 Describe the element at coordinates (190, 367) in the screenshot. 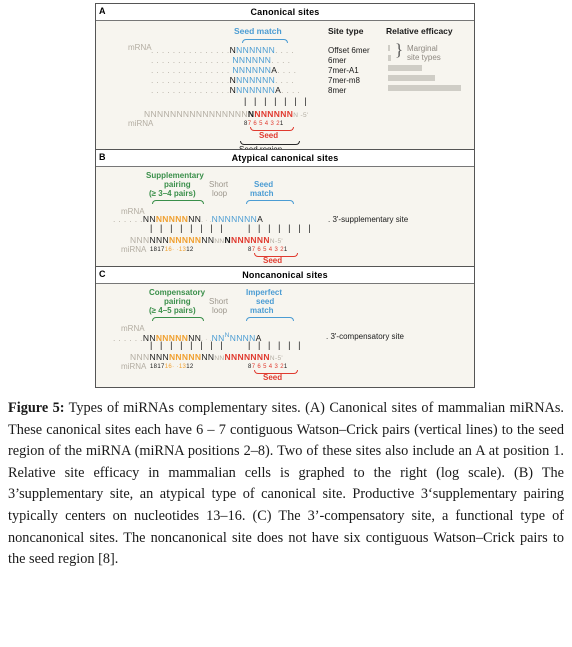

I see `num-12-c: 12` at that location.